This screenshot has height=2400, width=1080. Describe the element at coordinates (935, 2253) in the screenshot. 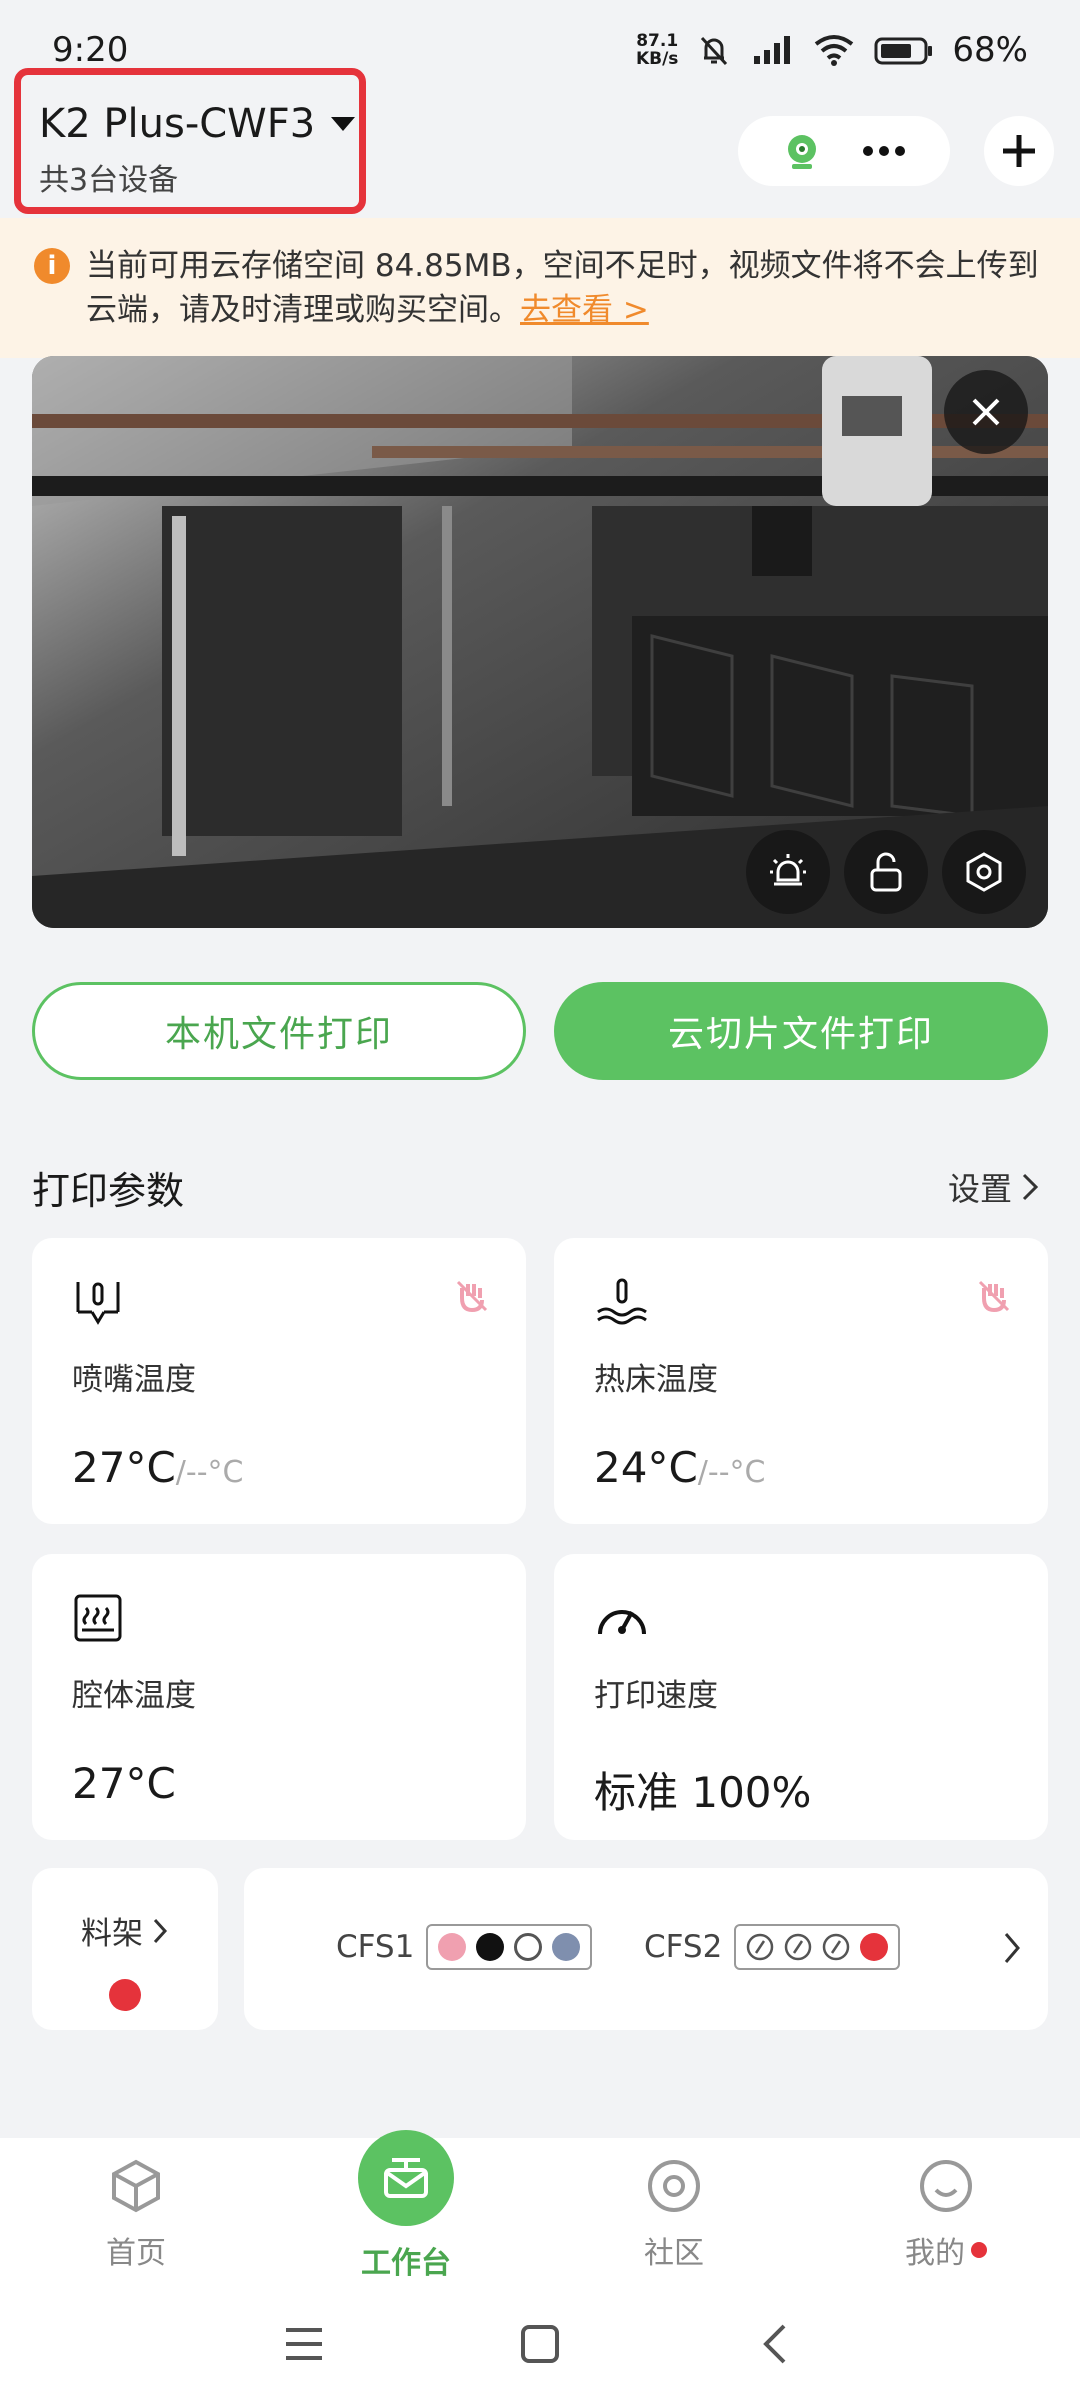

I see `tab-mine-label: 我的` at that location.